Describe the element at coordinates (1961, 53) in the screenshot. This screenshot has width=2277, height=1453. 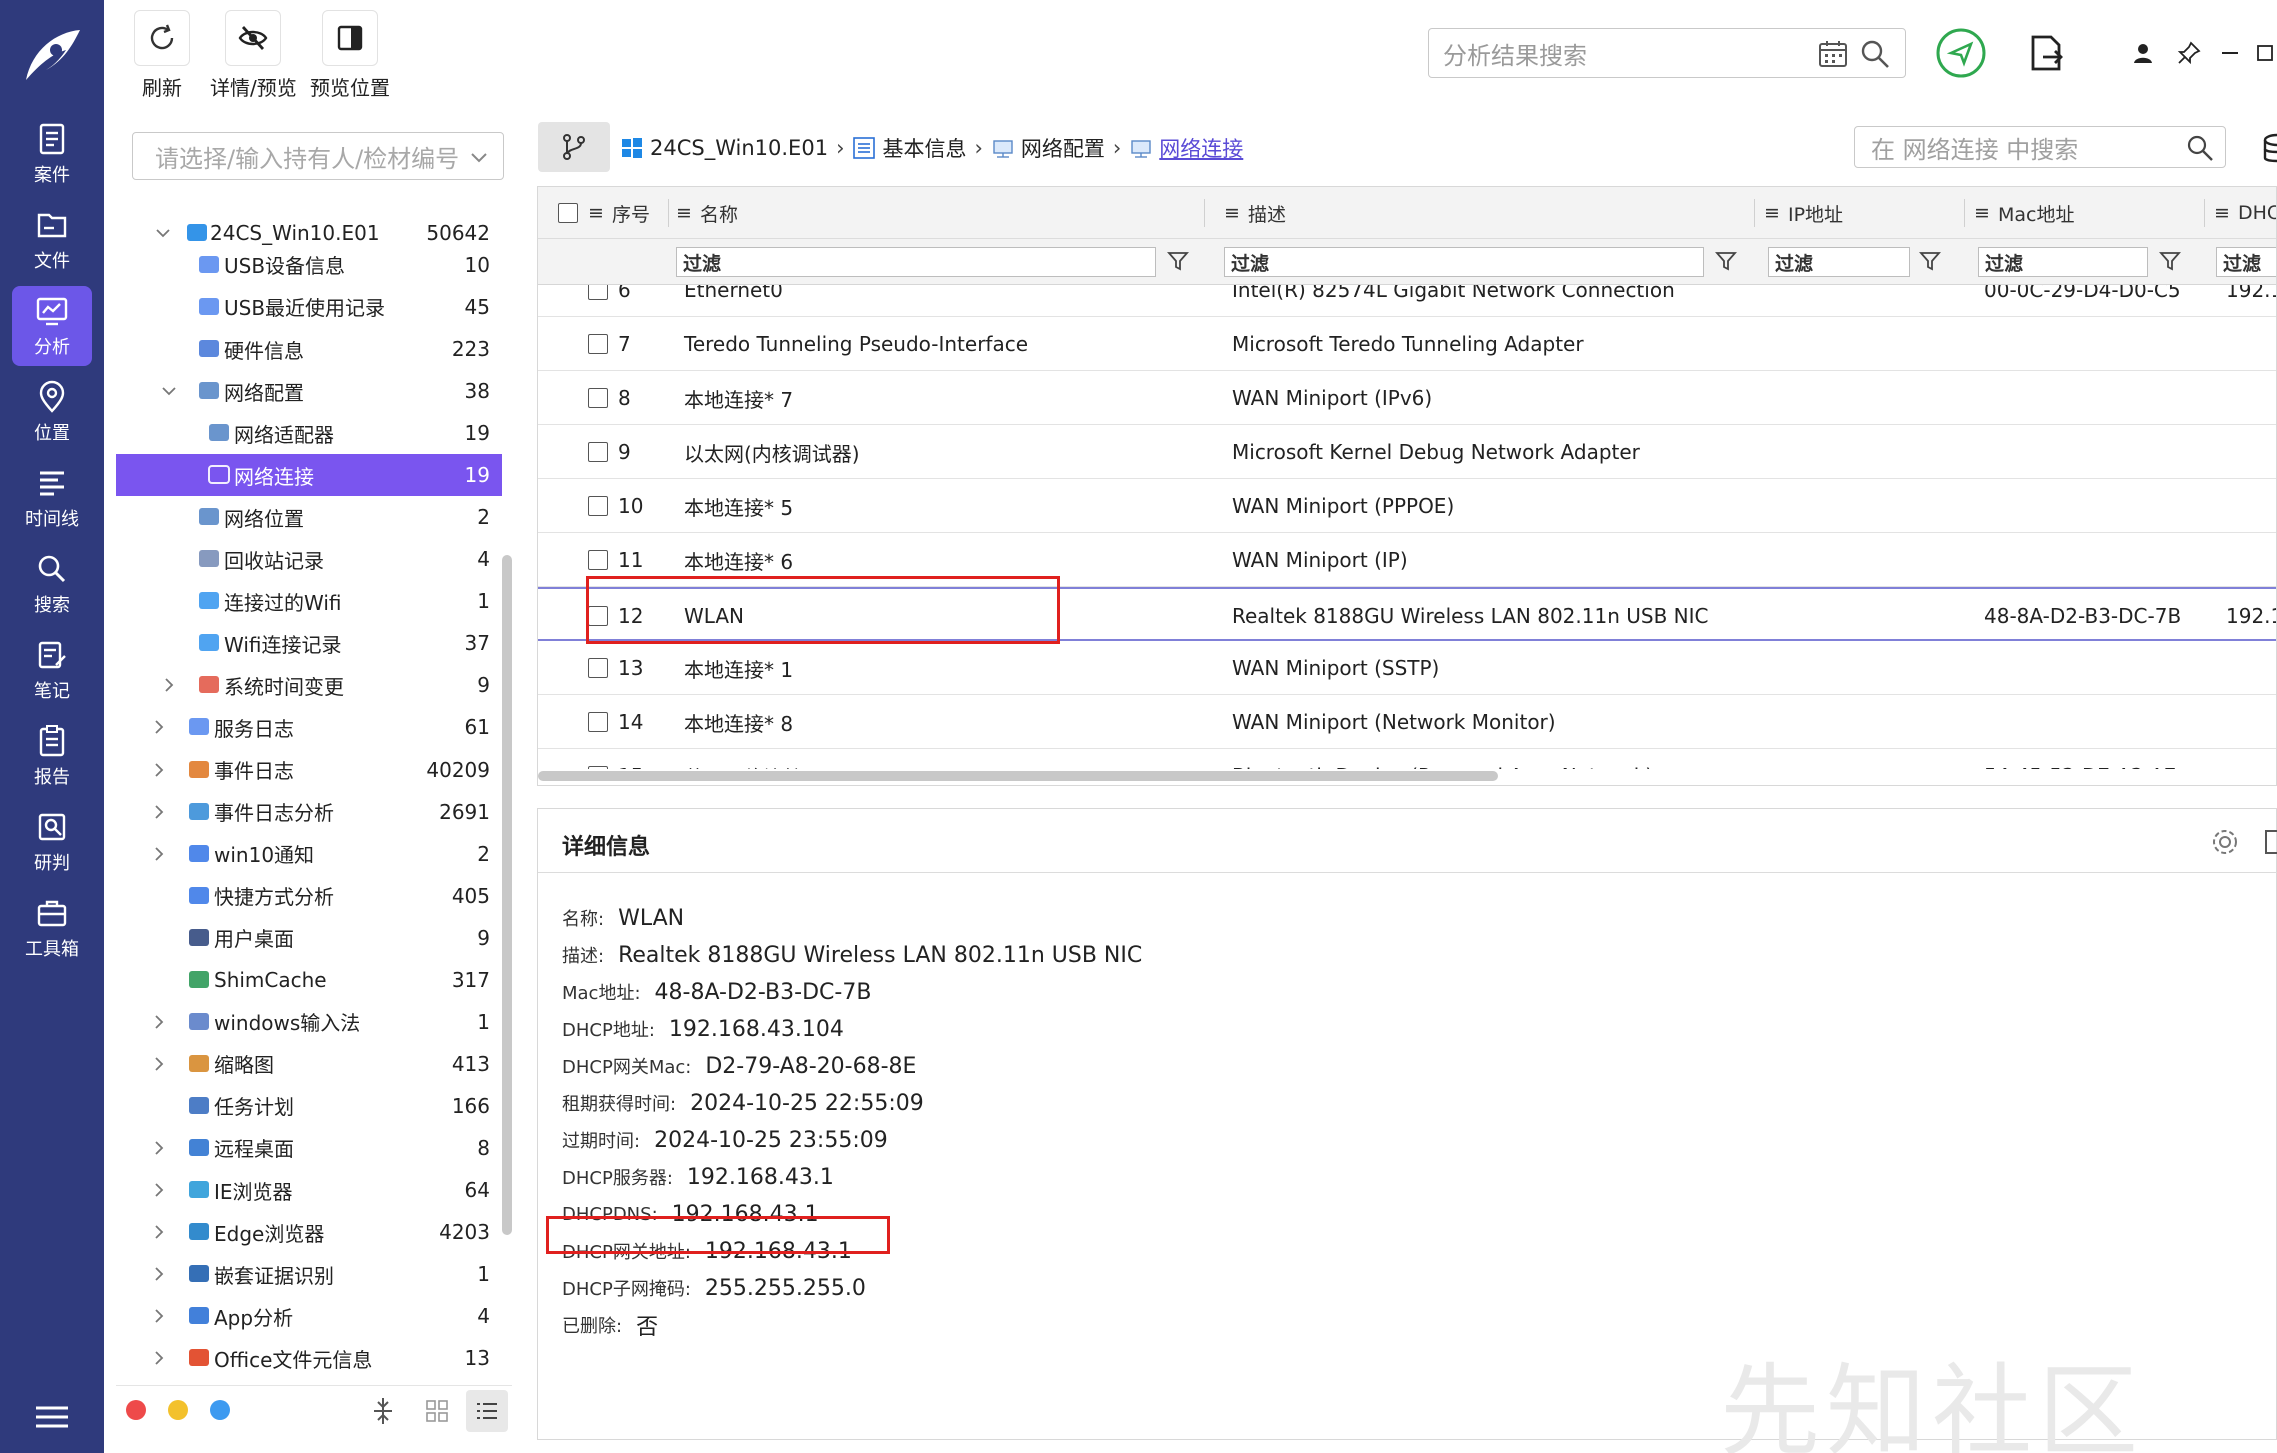
I see `send-button` at that location.